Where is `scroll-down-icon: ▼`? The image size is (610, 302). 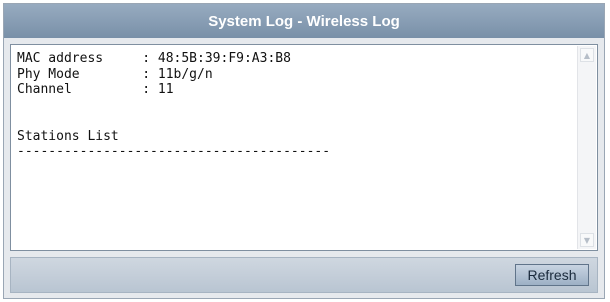
scroll-down-icon: ▼ is located at coordinates (587, 240).